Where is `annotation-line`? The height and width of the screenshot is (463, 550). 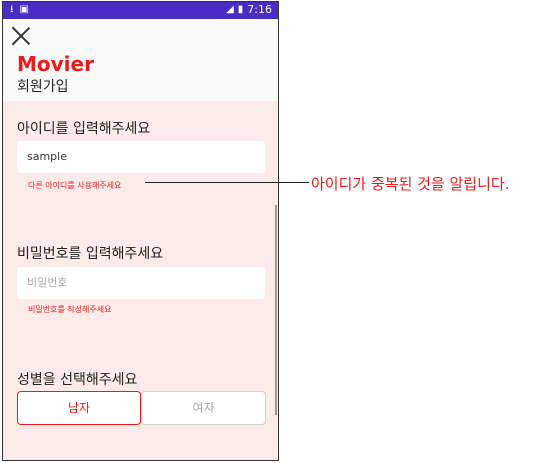
annotation-line is located at coordinates (227, 182).